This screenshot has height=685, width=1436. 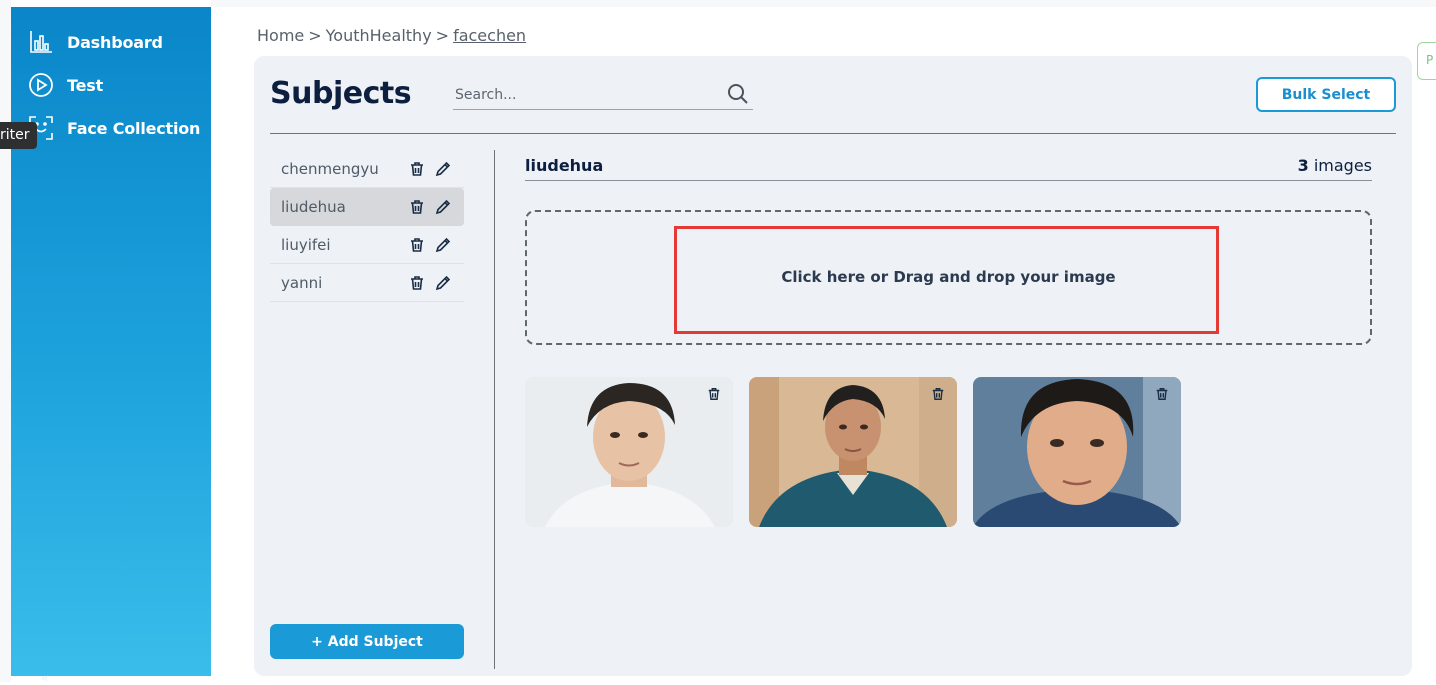 What do you see at coordinates (302, 282) in the screenshot?
I see `subject-name: yanni` at bounding box center [302, 282].